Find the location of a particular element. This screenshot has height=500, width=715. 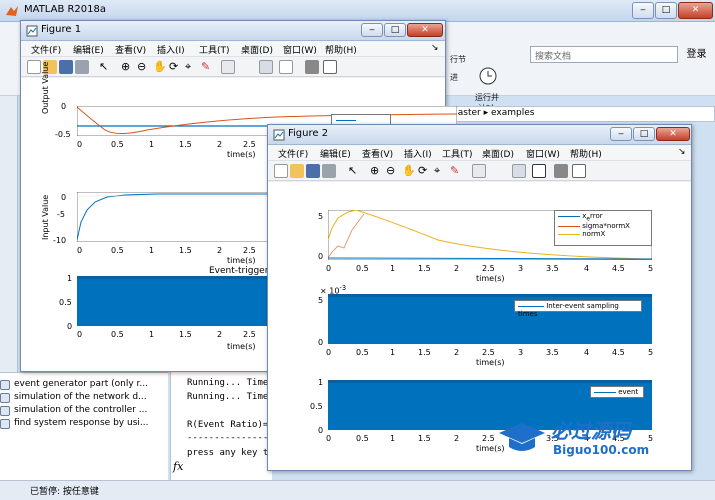

fig1-p1-xlabel: time(s) is located at coordinates (241, 154).